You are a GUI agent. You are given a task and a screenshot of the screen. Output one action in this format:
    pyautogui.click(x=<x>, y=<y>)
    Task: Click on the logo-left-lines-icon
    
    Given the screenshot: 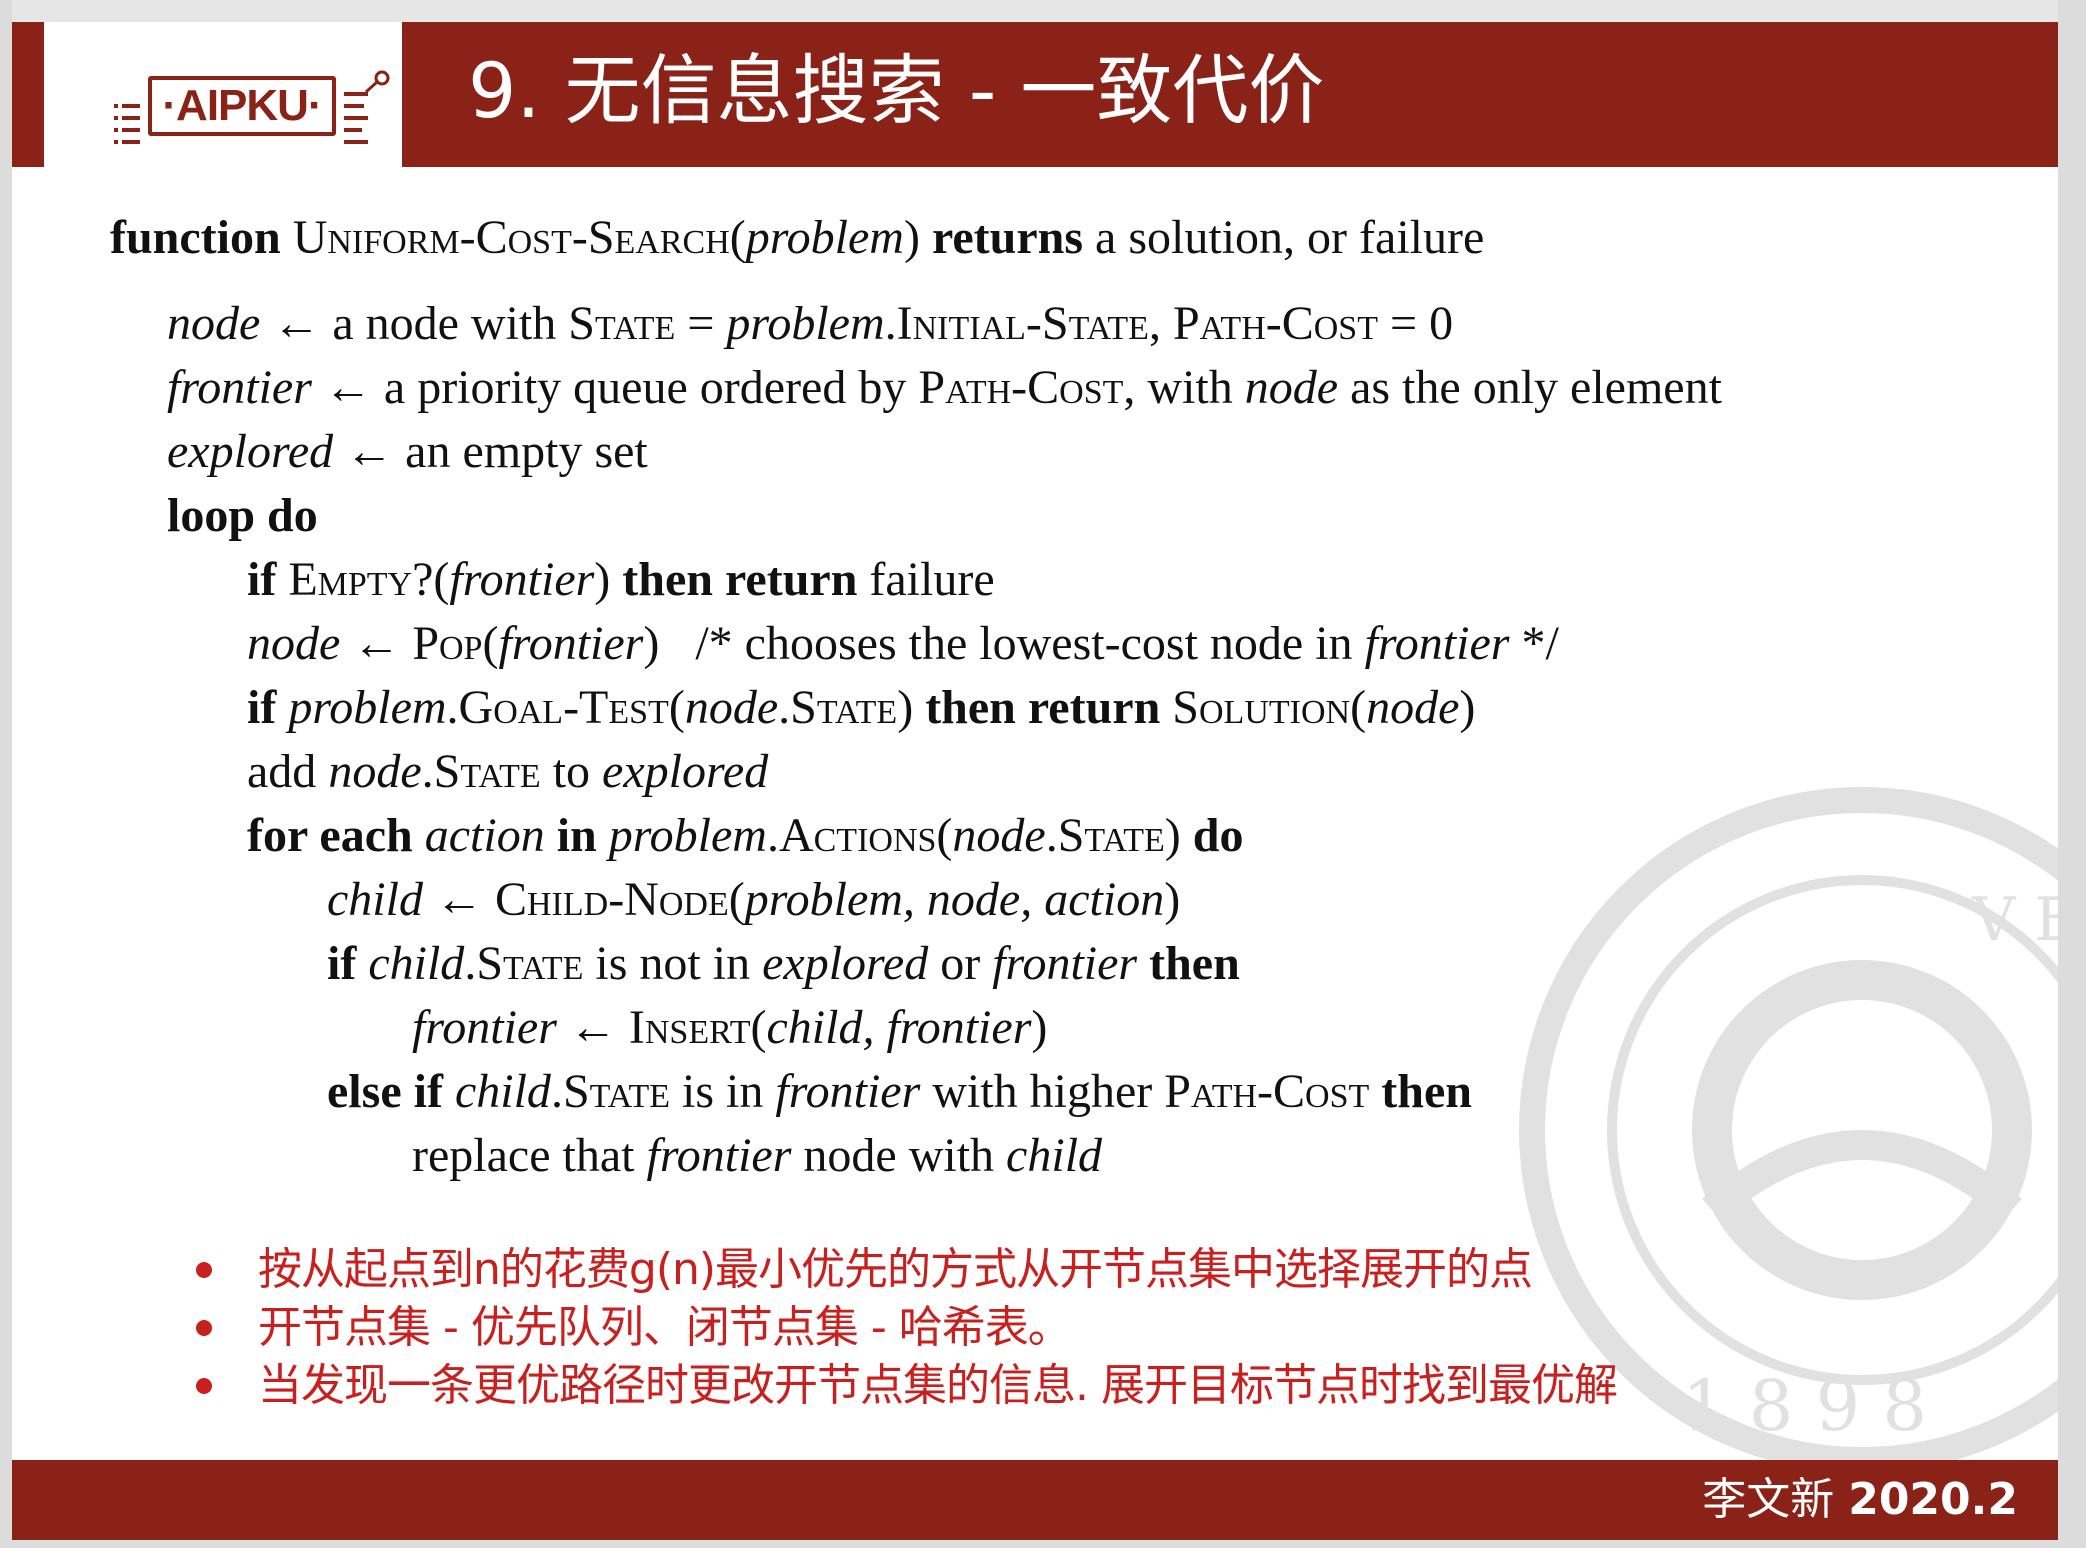 What is the action you would take?
    pyautogui.click(x=127, y=124)
    